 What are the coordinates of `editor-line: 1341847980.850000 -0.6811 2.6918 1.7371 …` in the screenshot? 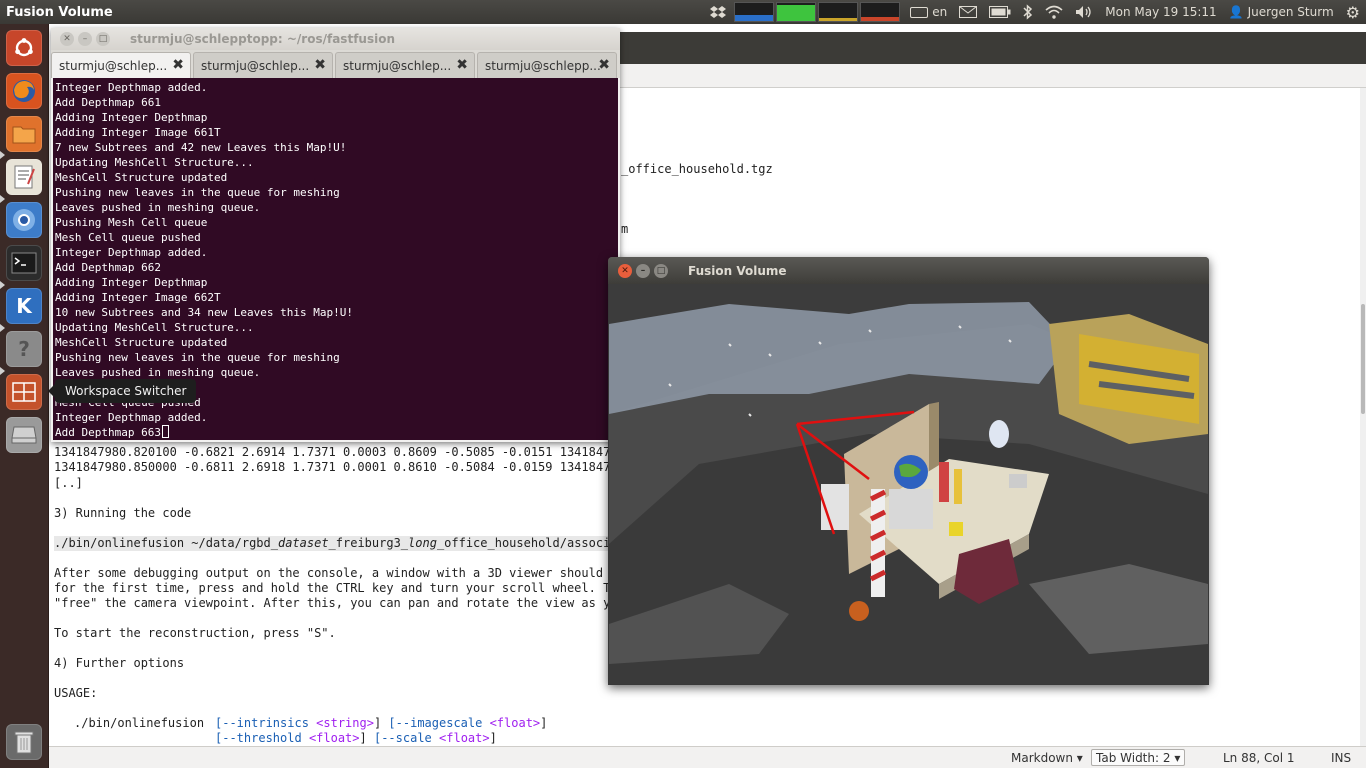 It's located at (343, 467).